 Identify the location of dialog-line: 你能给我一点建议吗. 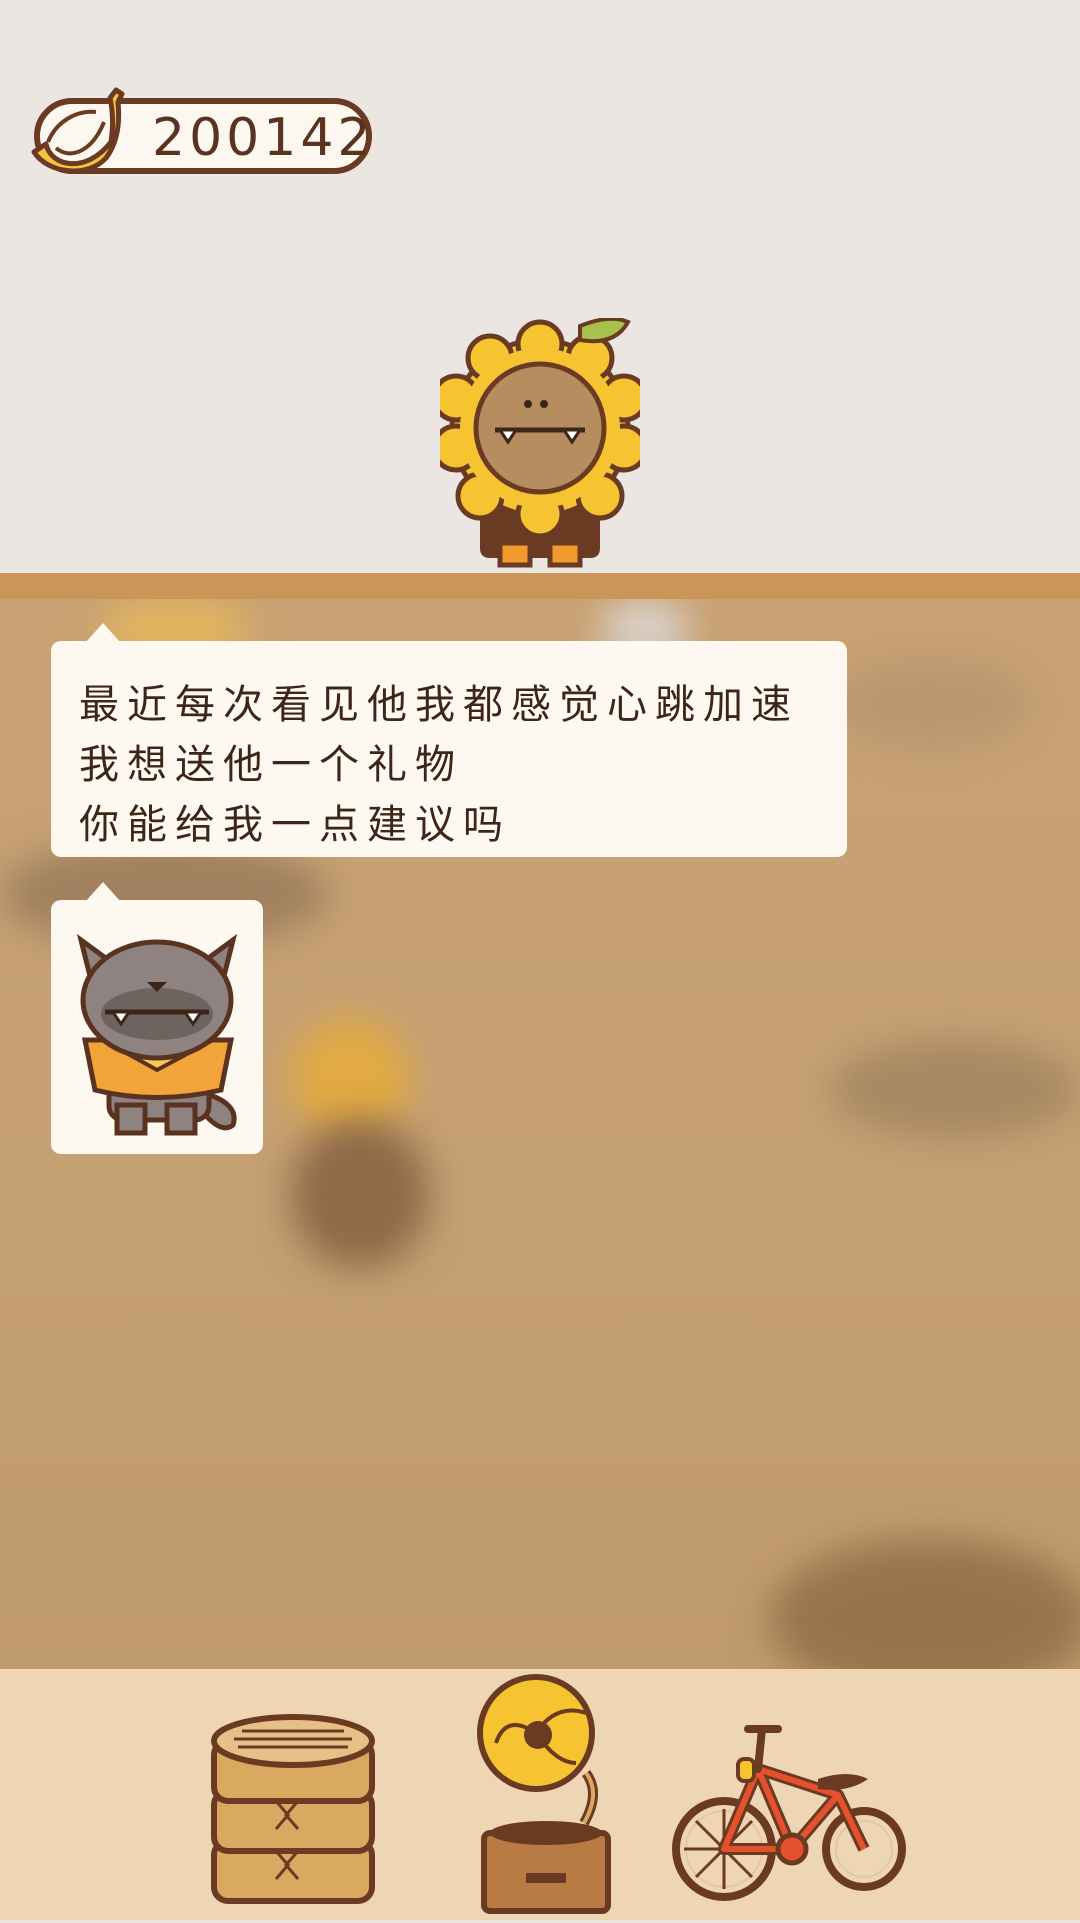
(295, 825).